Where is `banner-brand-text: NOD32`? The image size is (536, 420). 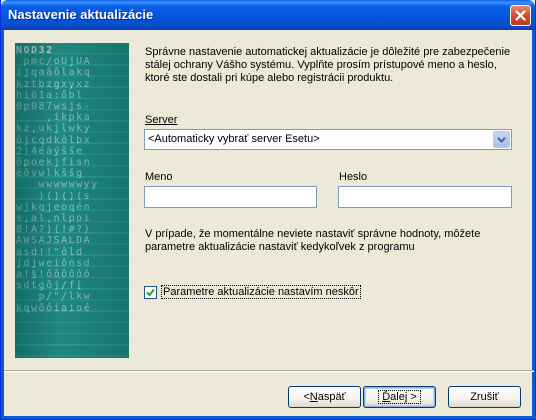 banner-brand-text: NOD32 is located at coordinates (35, 50).